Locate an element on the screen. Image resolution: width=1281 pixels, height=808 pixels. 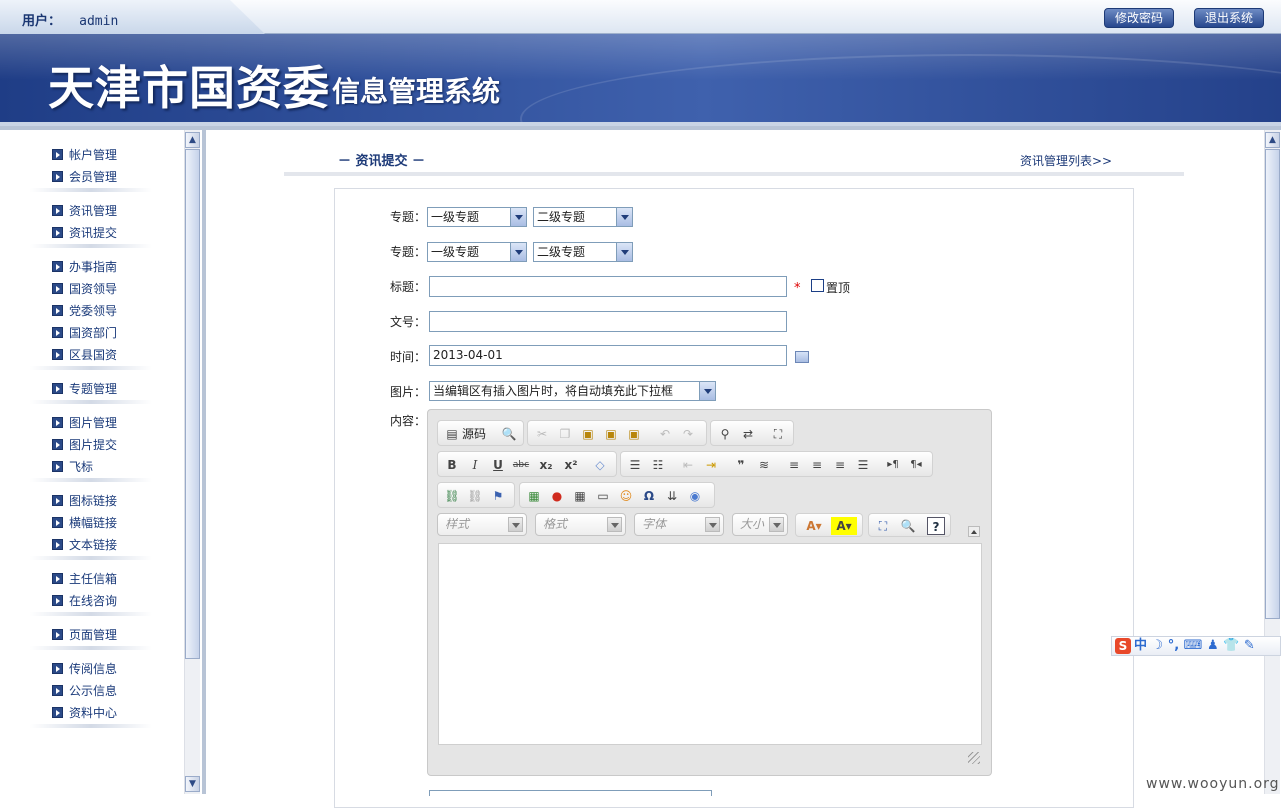
sidebar-item: 资讯管理 is located at coordinates (84, 211).